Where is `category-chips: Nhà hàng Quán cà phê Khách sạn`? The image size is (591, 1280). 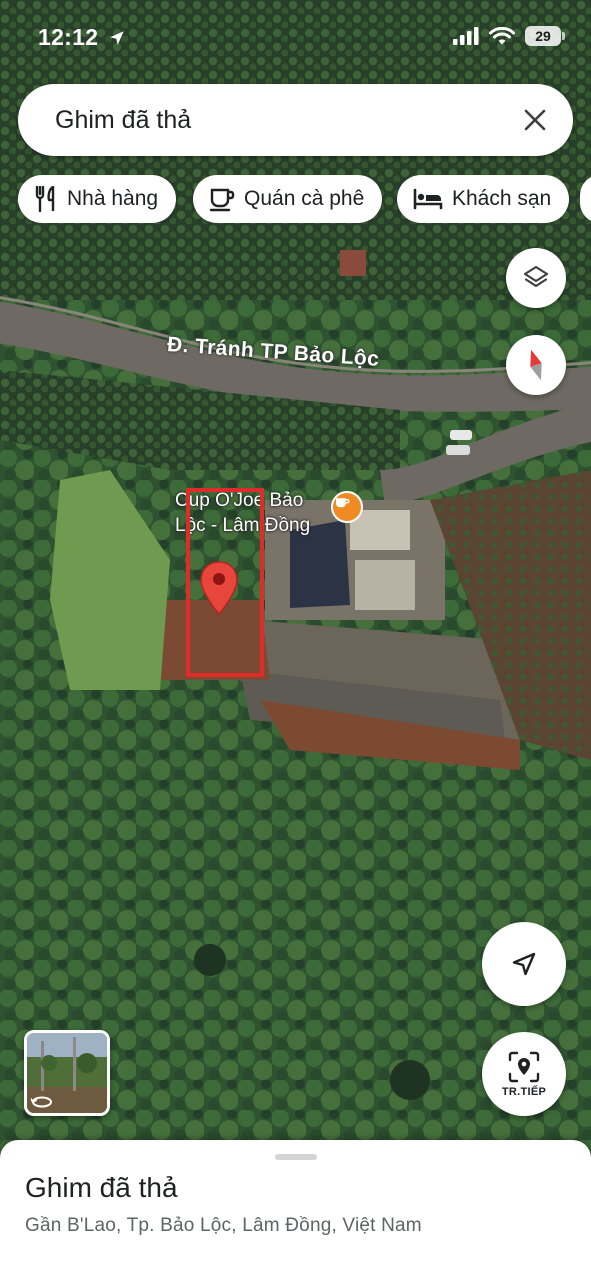
category-chips: Nhà hàng Quán cà phê Khách sạn is located at coordinates (304, 199).